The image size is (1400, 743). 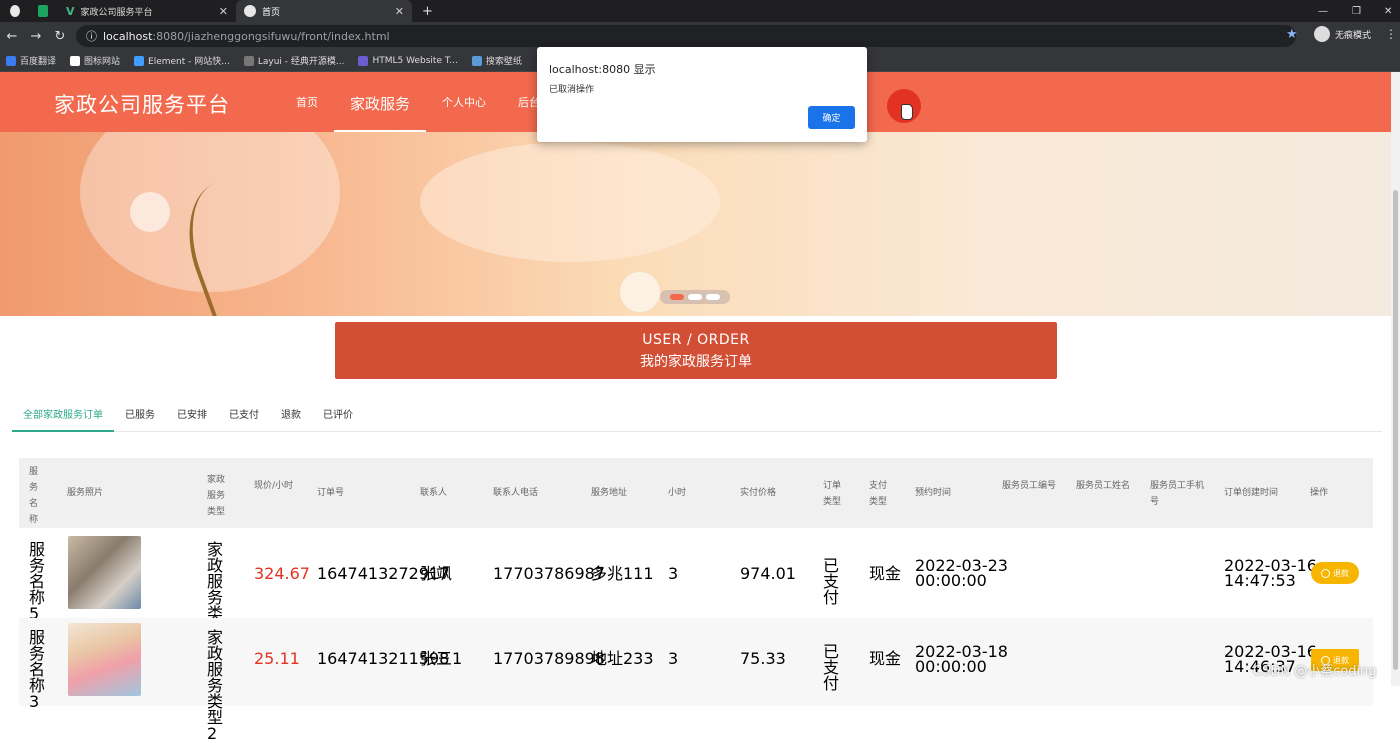 I want to click on service-address: 多兆111, so click(x=622, y=573).